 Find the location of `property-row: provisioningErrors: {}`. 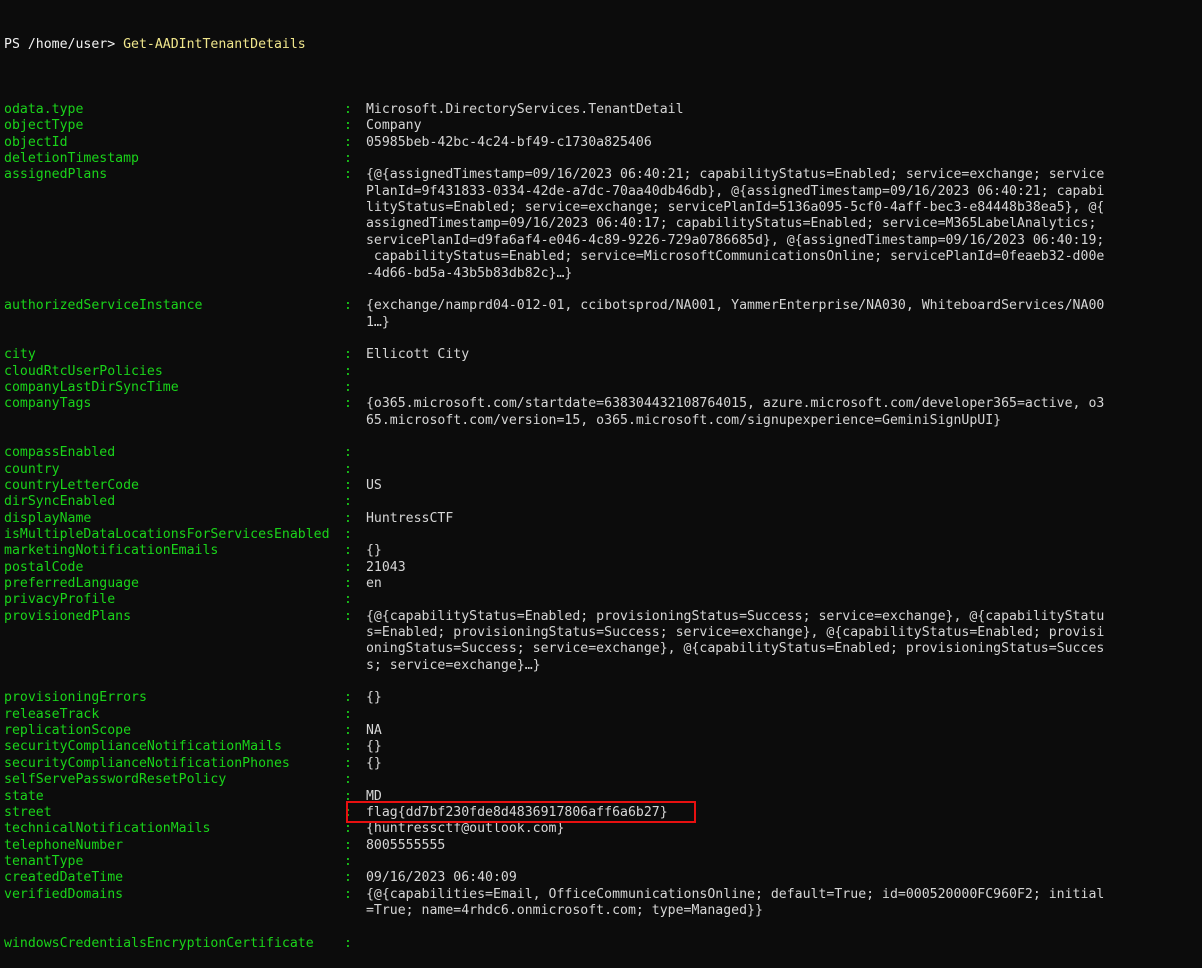

property-row: provisioningErrors: {} is located at coordinates (603, 698).